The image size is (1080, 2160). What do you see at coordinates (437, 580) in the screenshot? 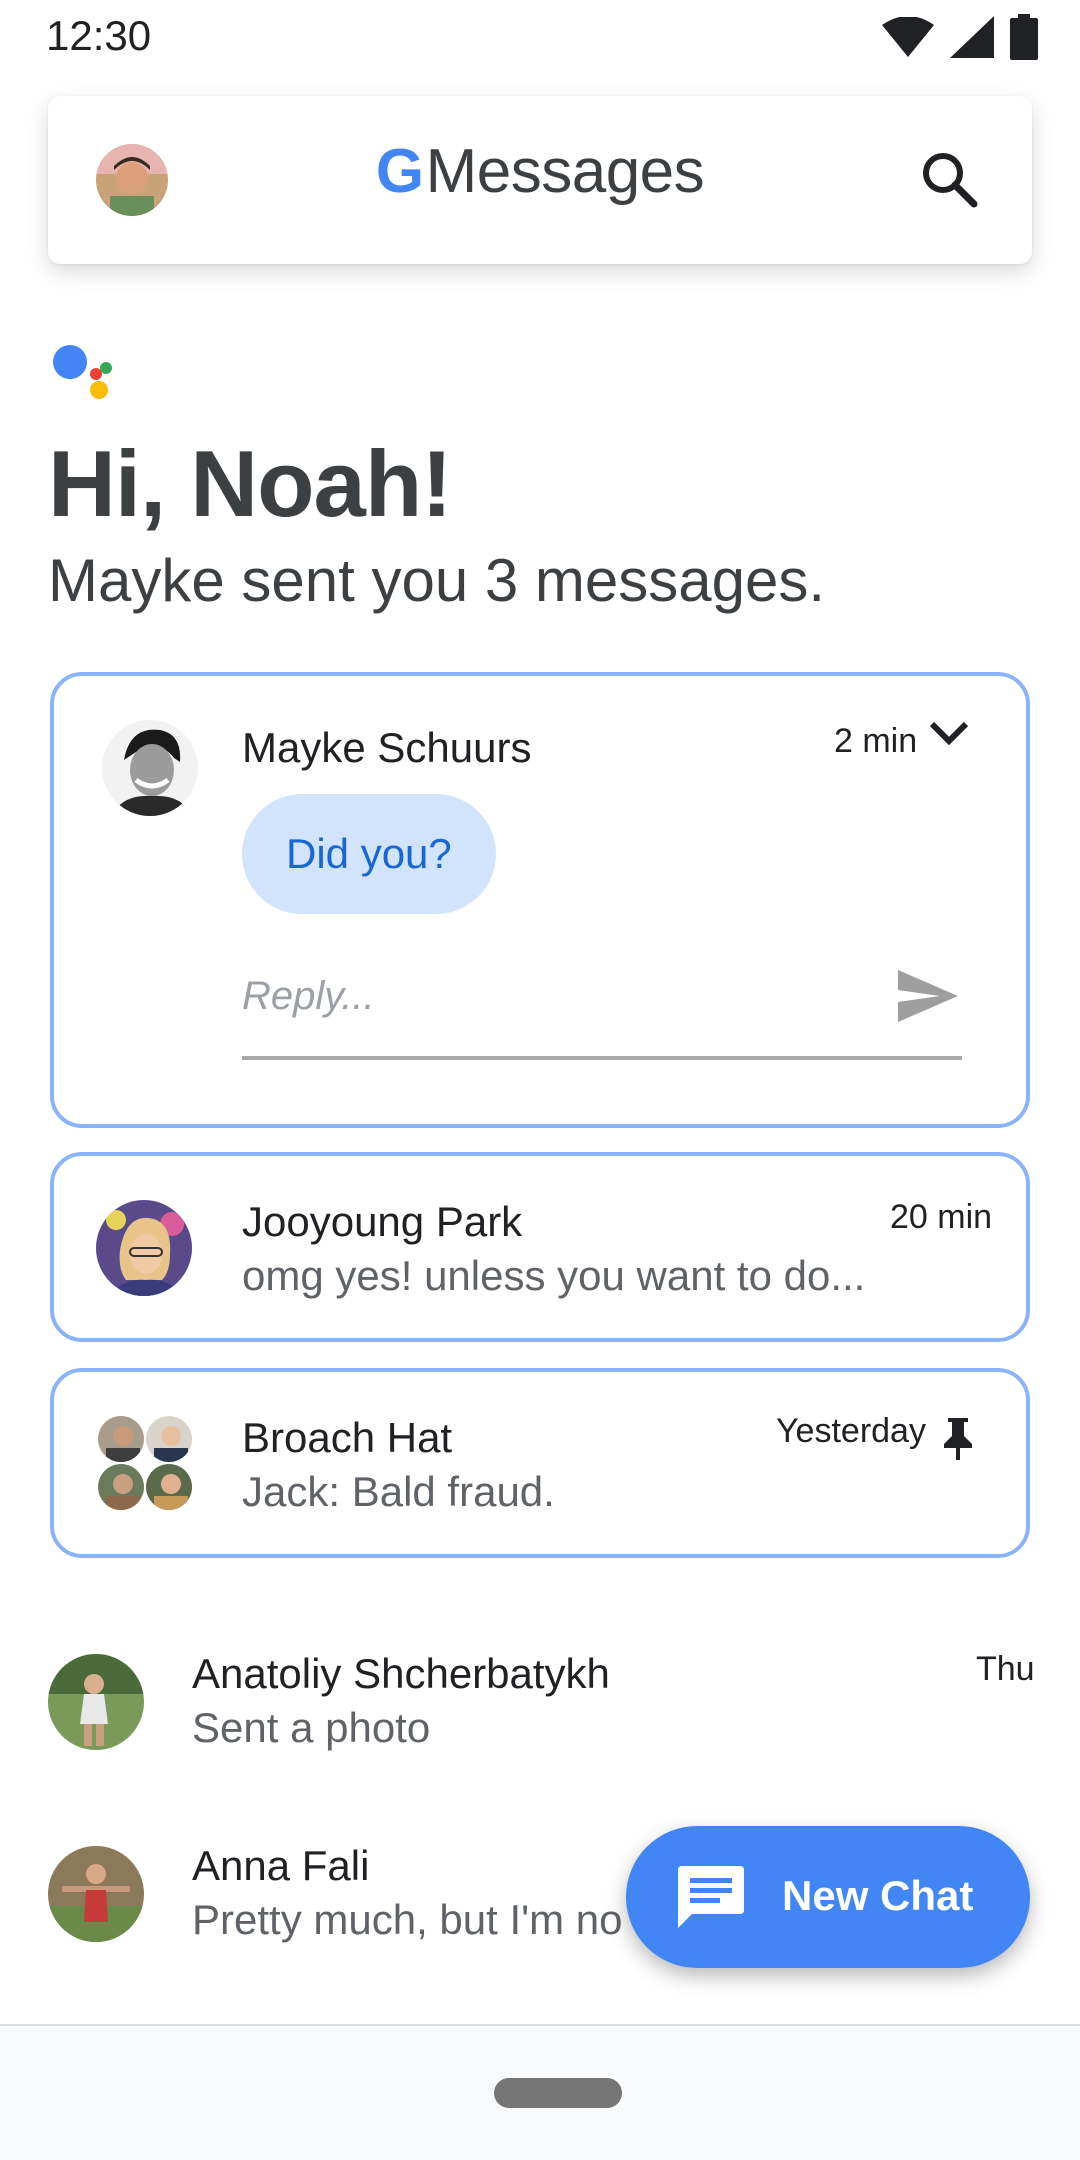
I see `greeting-subtitle: Mayke sent you 3 messages.` at bounding box center [437, 580].